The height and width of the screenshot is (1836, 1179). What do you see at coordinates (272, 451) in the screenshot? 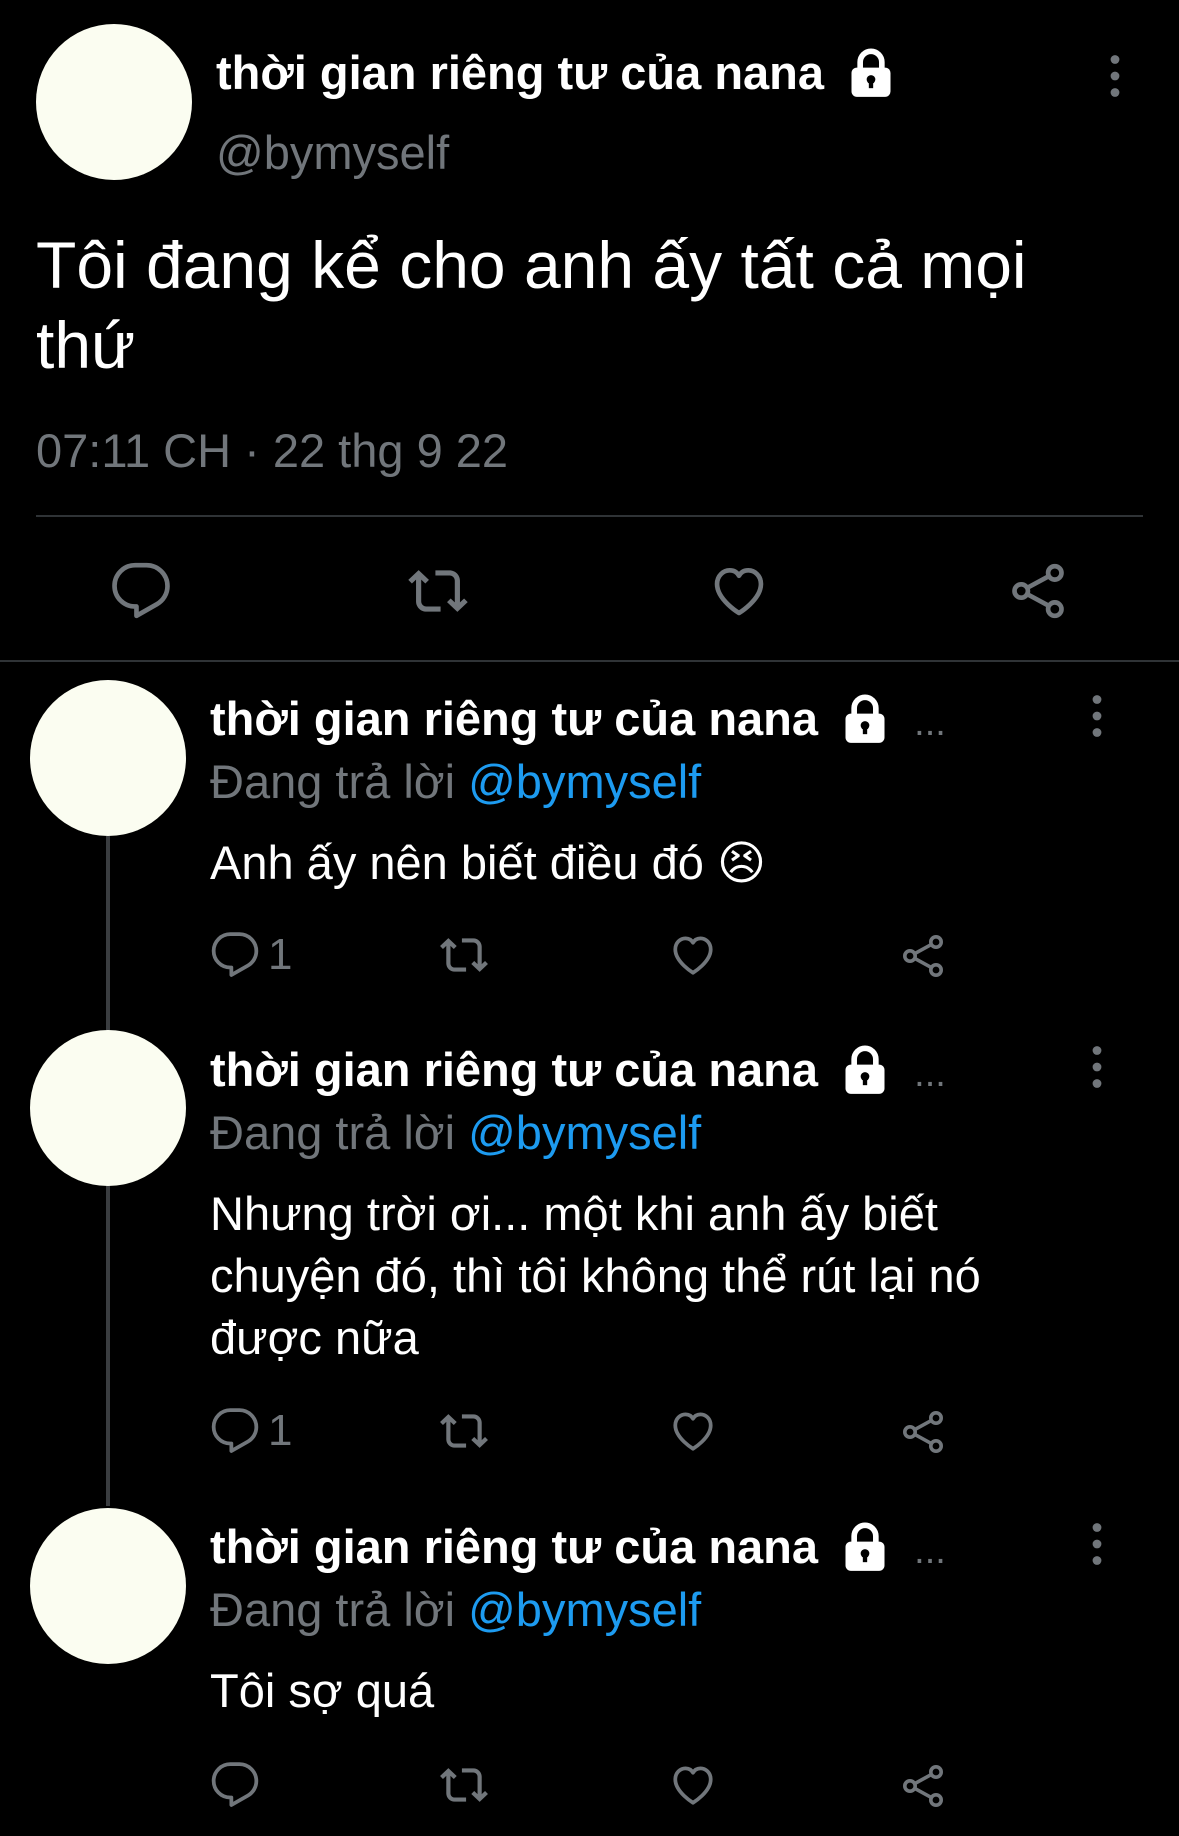
I see `tweet-timestamp: 07:11 CH · 22 thg 9 22` at bounding box center [272, 451].